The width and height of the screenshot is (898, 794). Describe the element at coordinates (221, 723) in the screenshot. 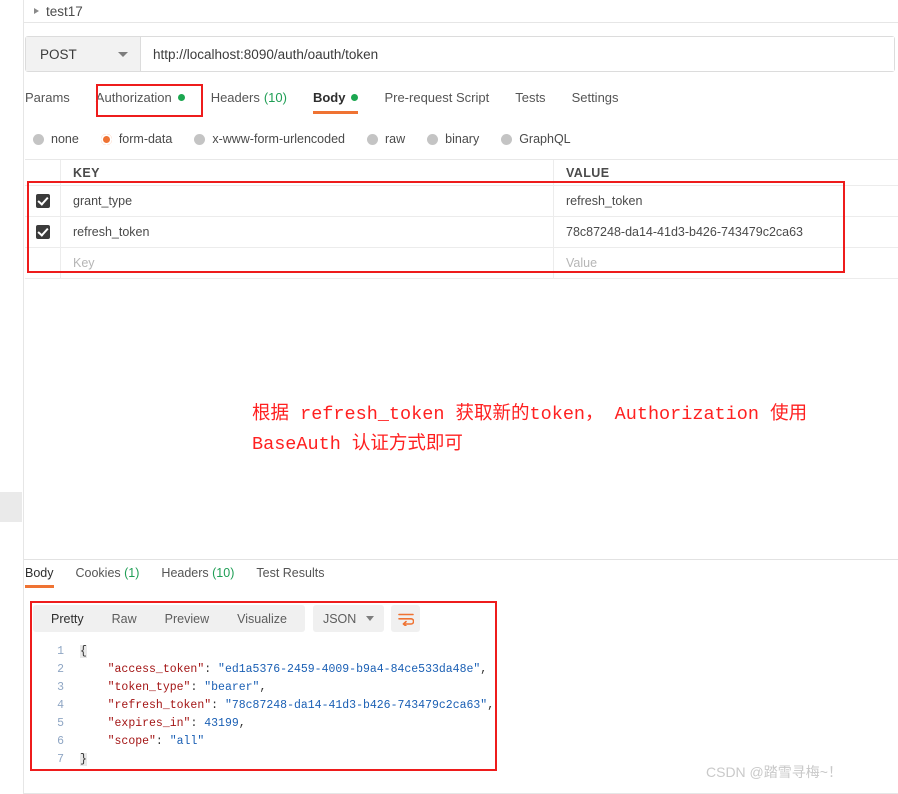

I see `code-token: 43199` at that location.